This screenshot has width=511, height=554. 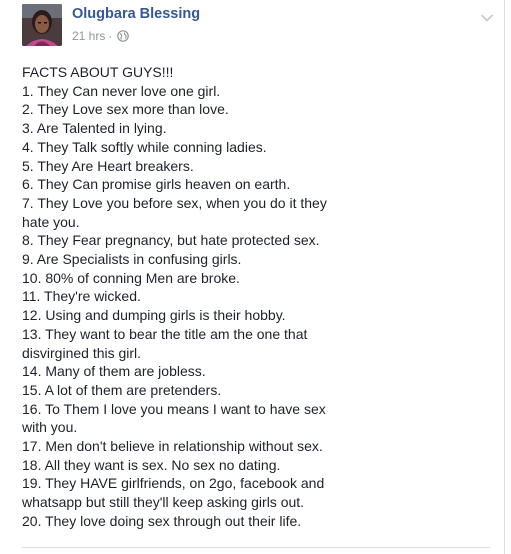 What do you see at coordinates (94, 128) in the screenshot?
I see `post-line: 3. Are Talented in lying.` at bounding box center [94, 128].